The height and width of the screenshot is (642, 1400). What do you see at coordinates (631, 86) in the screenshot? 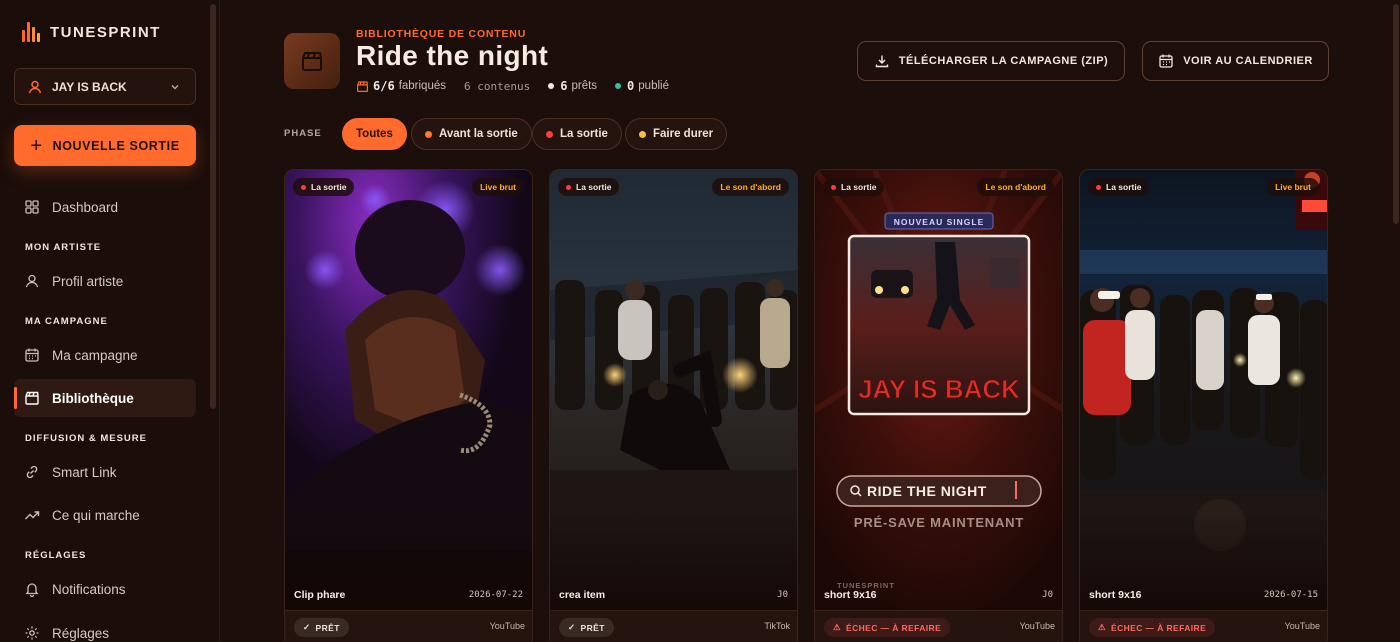
I see `published-count: 0` at bounding box center [631, 86].